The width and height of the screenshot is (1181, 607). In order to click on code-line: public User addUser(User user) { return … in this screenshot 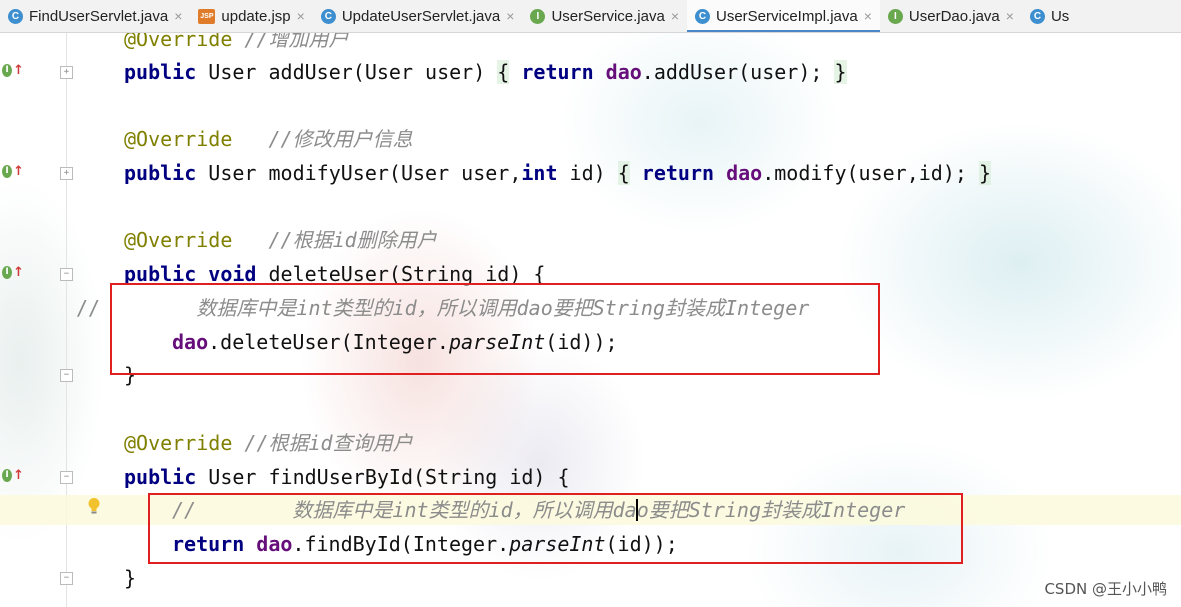, I will do `click(485, 72)`.